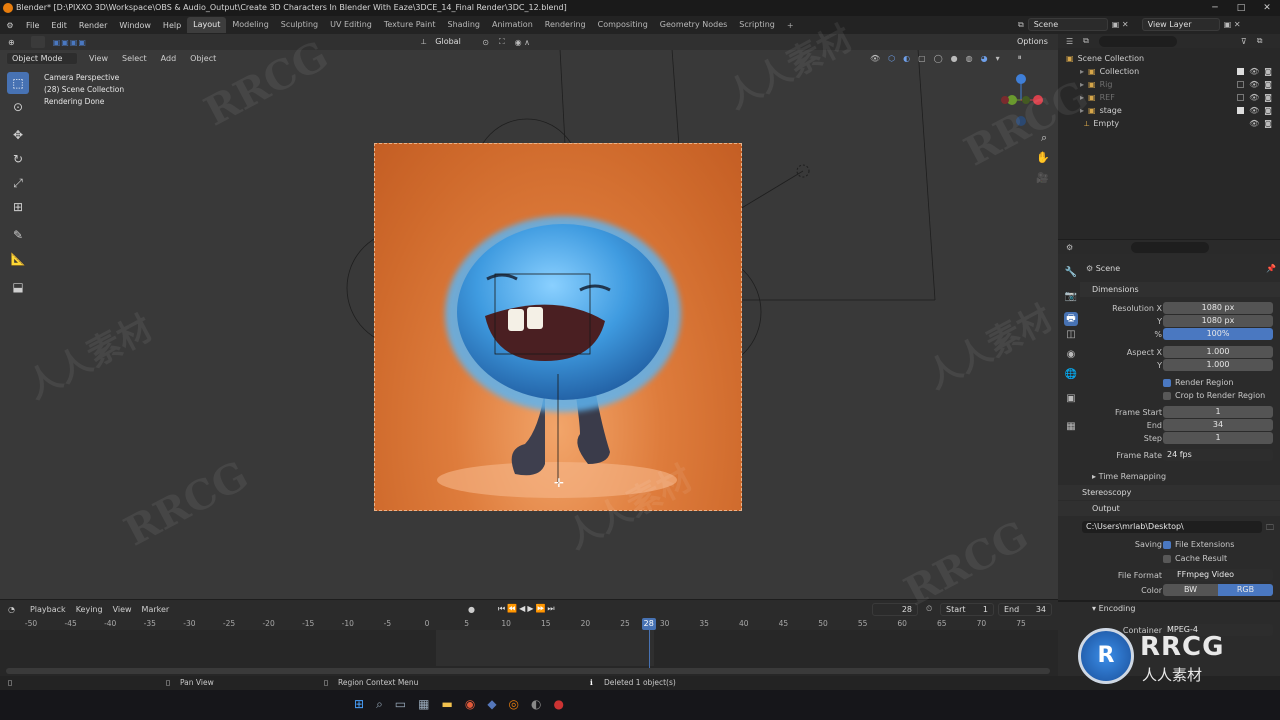  I want to click on timeline-editor-icon: ◔, so click(11, 609).